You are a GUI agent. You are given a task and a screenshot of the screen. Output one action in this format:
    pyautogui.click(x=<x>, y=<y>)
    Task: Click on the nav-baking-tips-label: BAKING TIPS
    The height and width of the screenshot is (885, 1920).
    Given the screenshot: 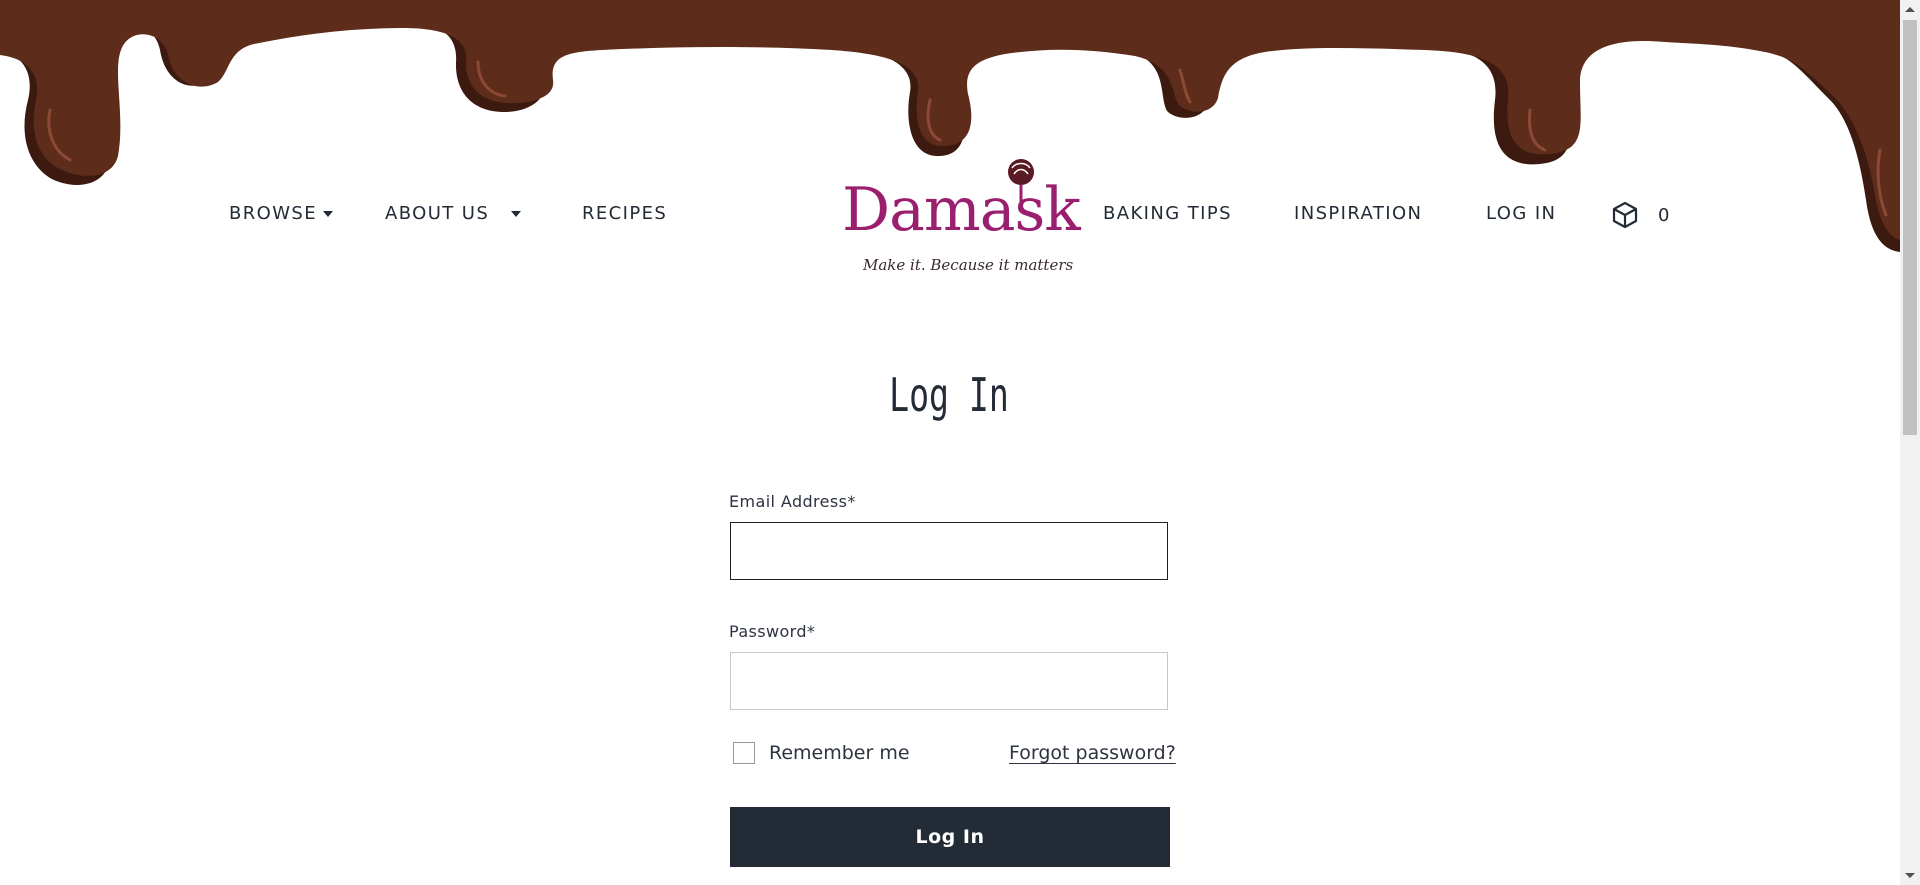 What is the action you would take?
    pyautogui.click(x=1167, y=213)
    